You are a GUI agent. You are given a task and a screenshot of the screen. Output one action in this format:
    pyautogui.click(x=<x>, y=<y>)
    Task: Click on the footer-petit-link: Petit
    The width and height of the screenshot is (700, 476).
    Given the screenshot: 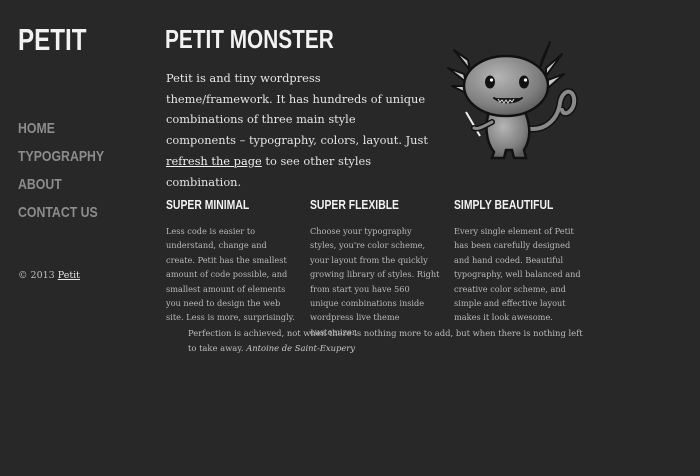 What is the action you would take?
    pyautogui.click(x=69, y=275)
    